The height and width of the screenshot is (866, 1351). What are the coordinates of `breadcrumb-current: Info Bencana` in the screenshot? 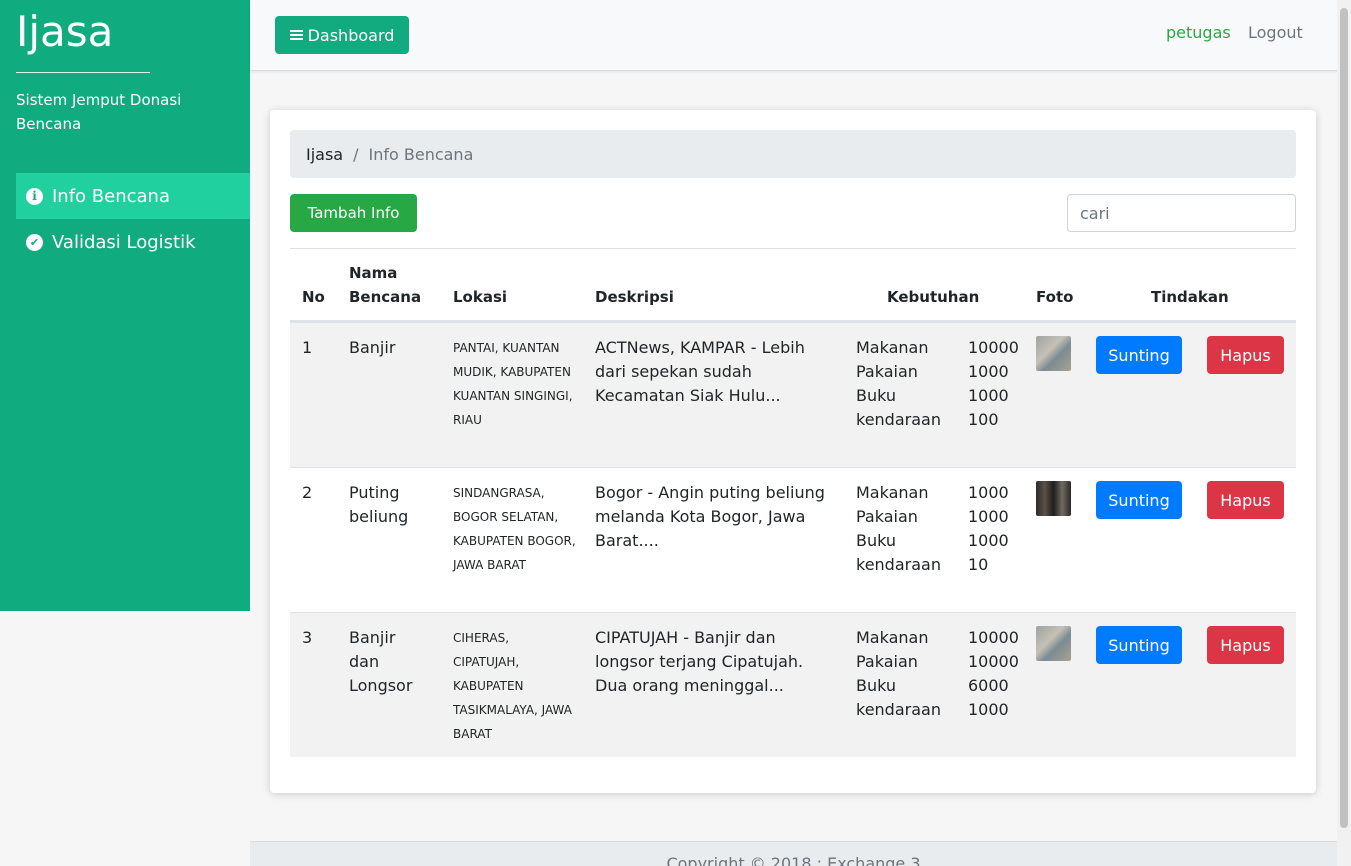 It's located at (421, 154).